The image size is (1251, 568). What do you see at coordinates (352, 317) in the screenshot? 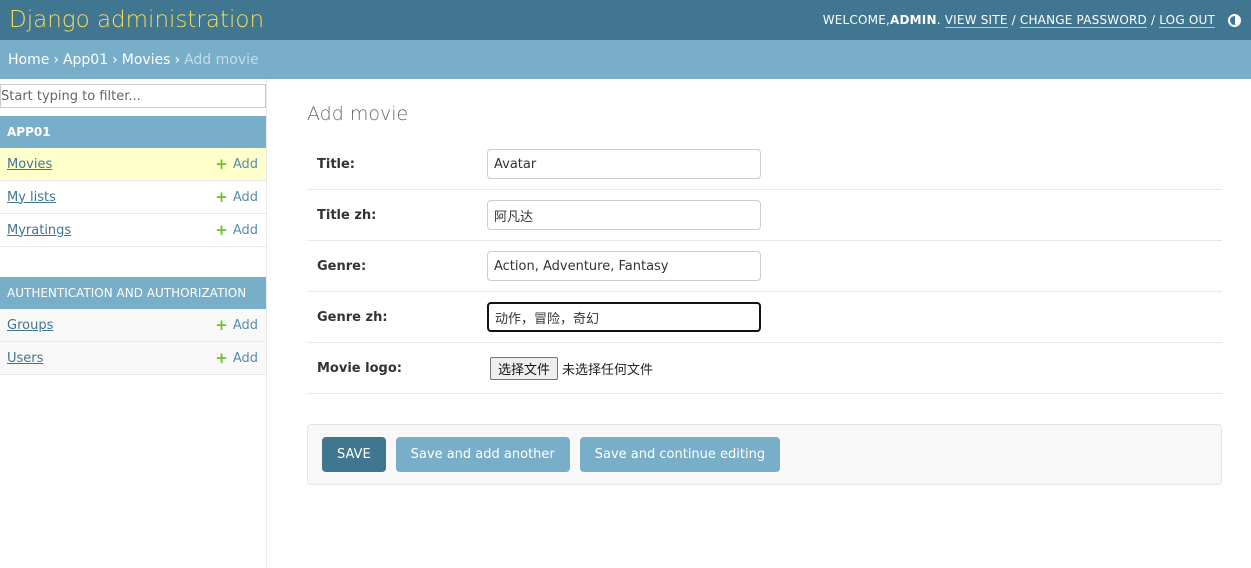
I see `field-label: Genre zh:` at bounding box center [352, 317].